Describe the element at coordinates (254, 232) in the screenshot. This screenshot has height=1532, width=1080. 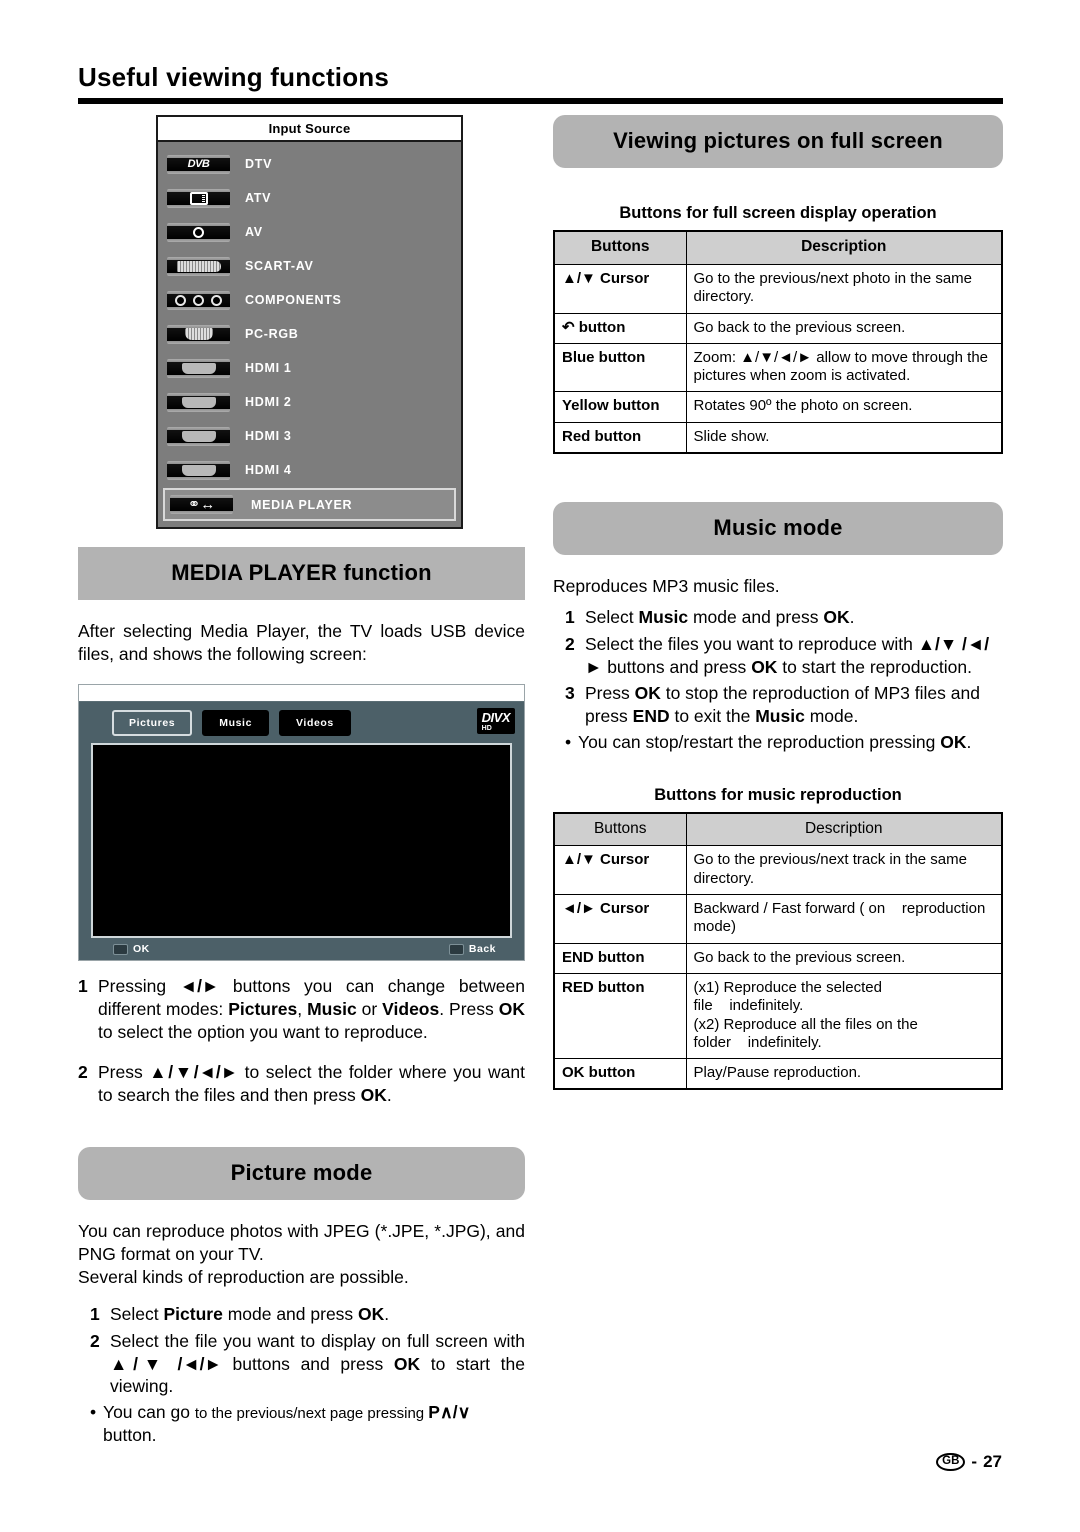
I see `input-source-item-label: AV` at that location.